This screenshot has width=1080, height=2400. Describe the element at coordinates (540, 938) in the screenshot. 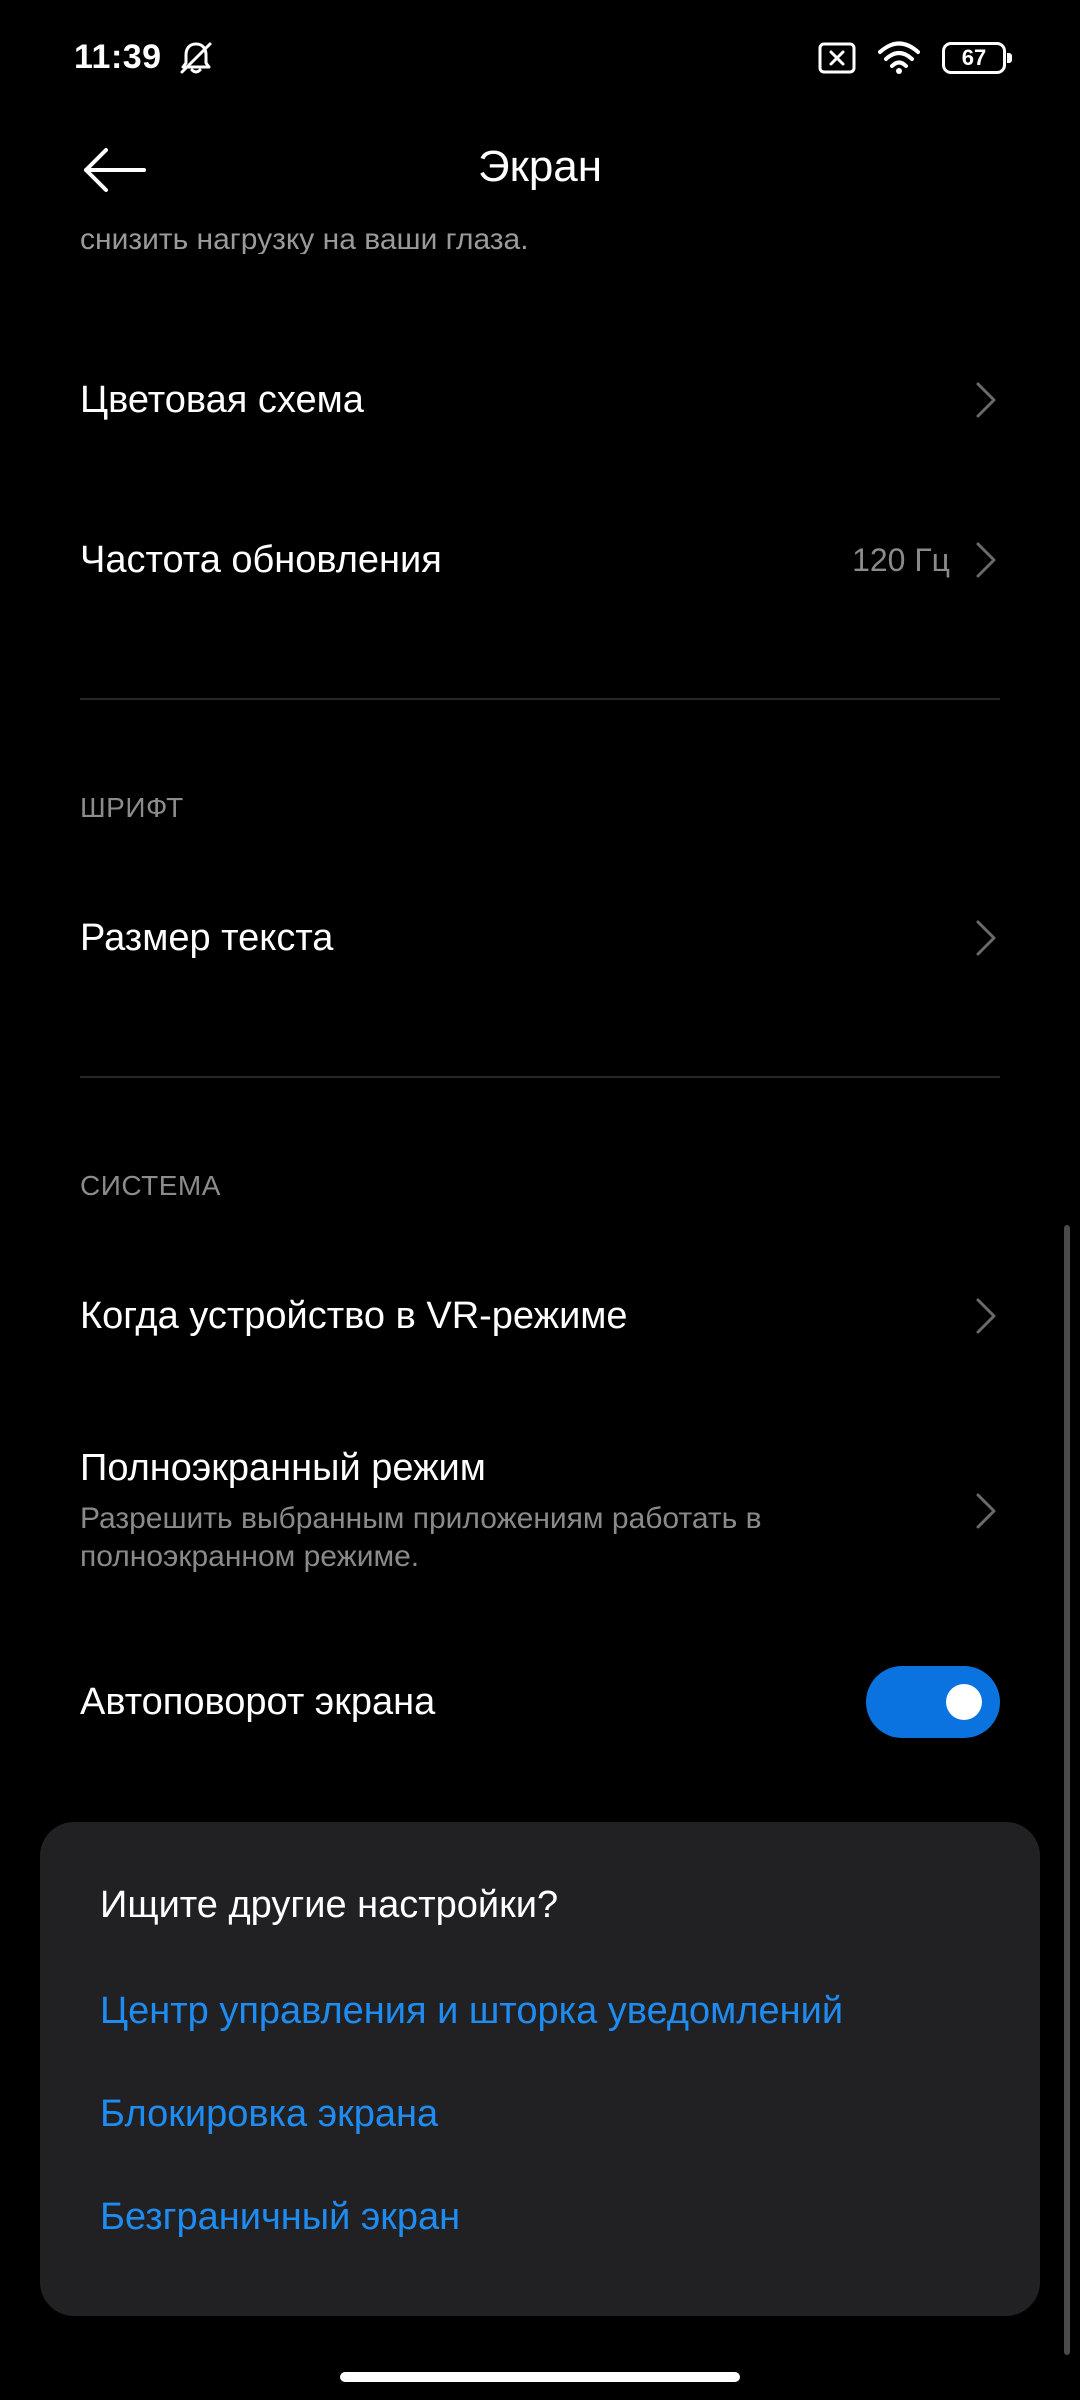

I see `text-size-row: Размер текста` at that location.